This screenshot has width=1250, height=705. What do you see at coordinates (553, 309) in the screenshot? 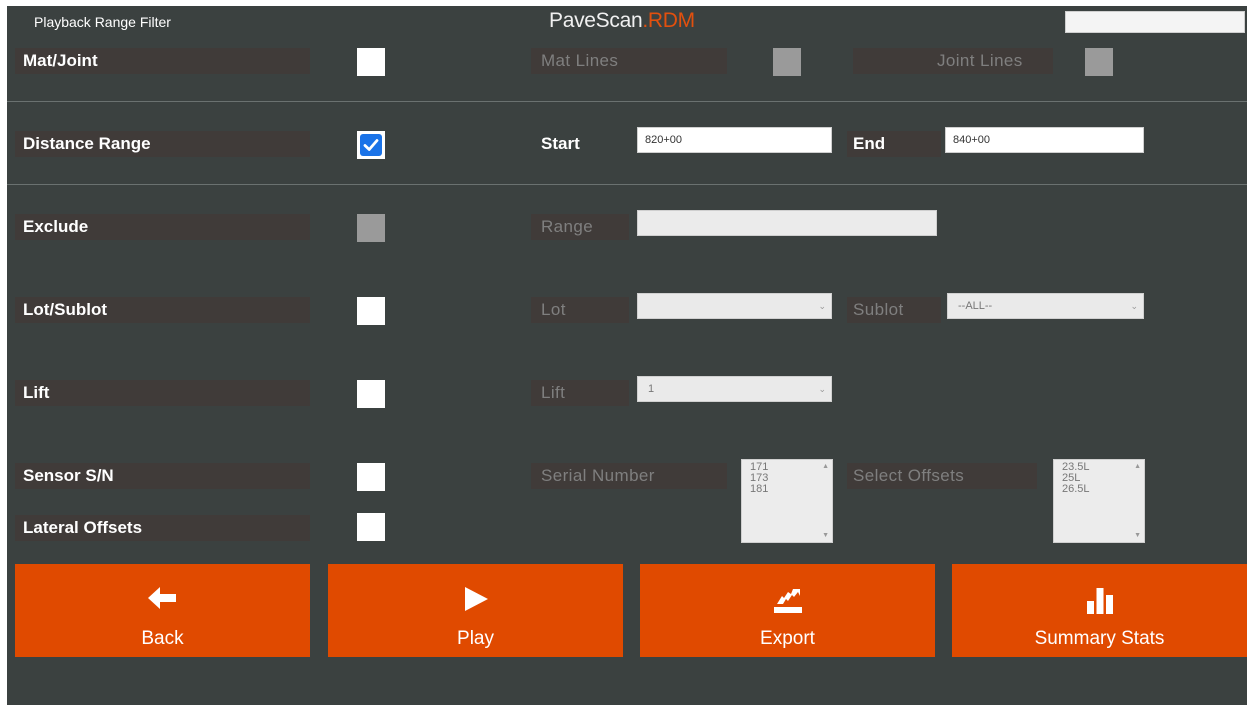
I see `lot-label: Lot` at bounding box center [553, 309].